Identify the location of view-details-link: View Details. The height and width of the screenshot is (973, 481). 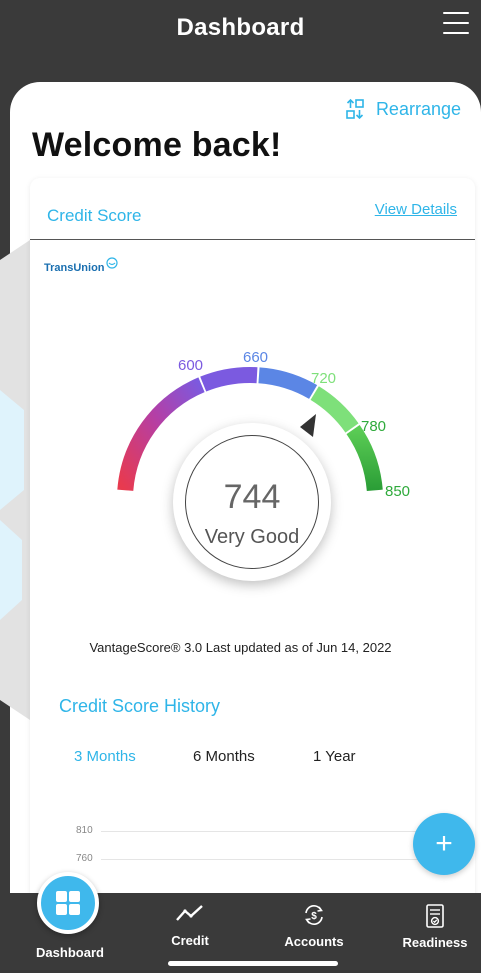
(416, 209).